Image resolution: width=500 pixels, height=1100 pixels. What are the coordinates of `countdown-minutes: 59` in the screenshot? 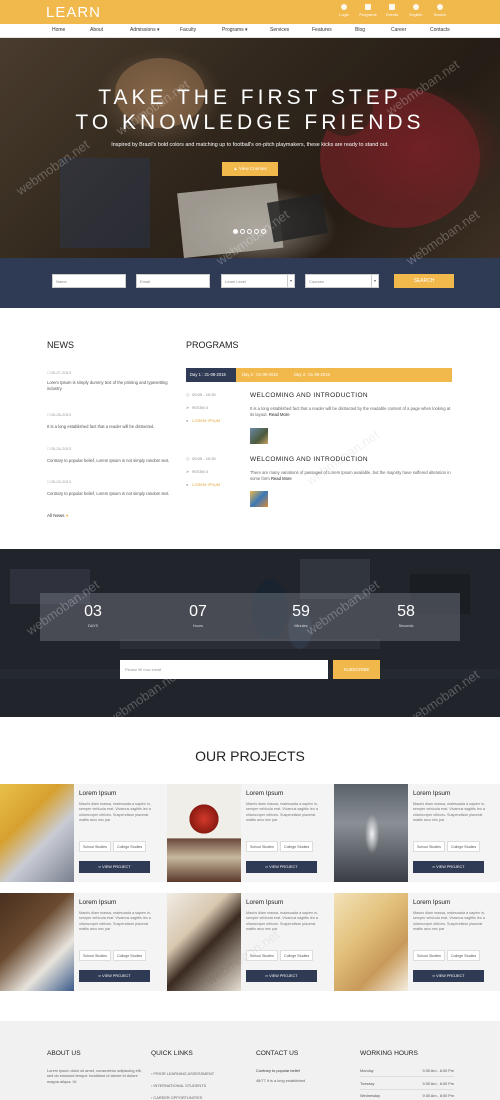 It's located at (301, 611).